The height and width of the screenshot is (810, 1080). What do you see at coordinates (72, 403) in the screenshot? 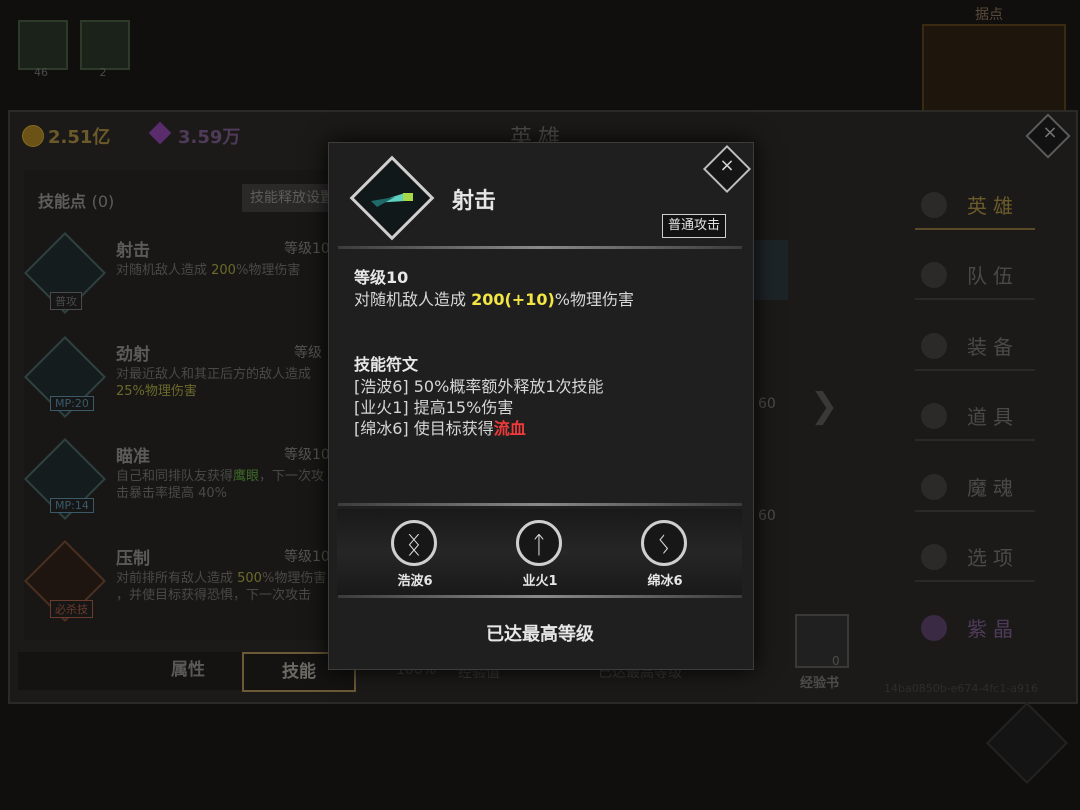
I see `skill-tag: MP:20` at bounding box center [72, 403].